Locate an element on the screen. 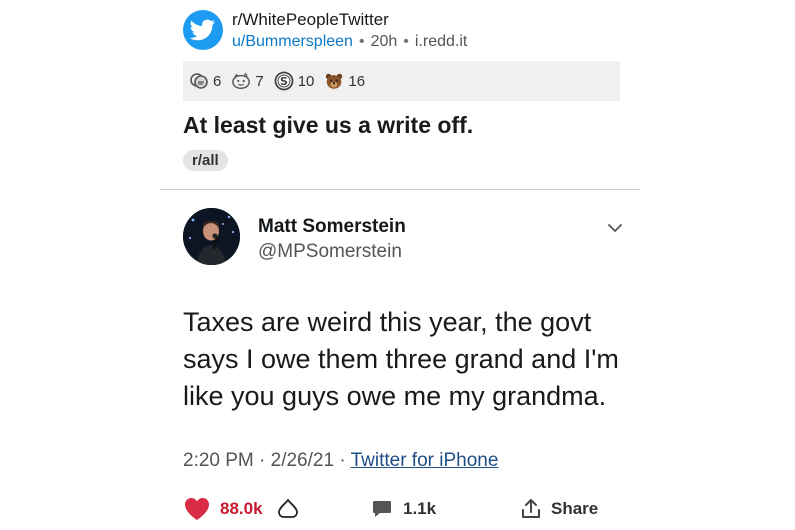 Image resolution: width=795 pixels, height=530 pixels. like-count: 88.0k is located at coordinates (241, 508).